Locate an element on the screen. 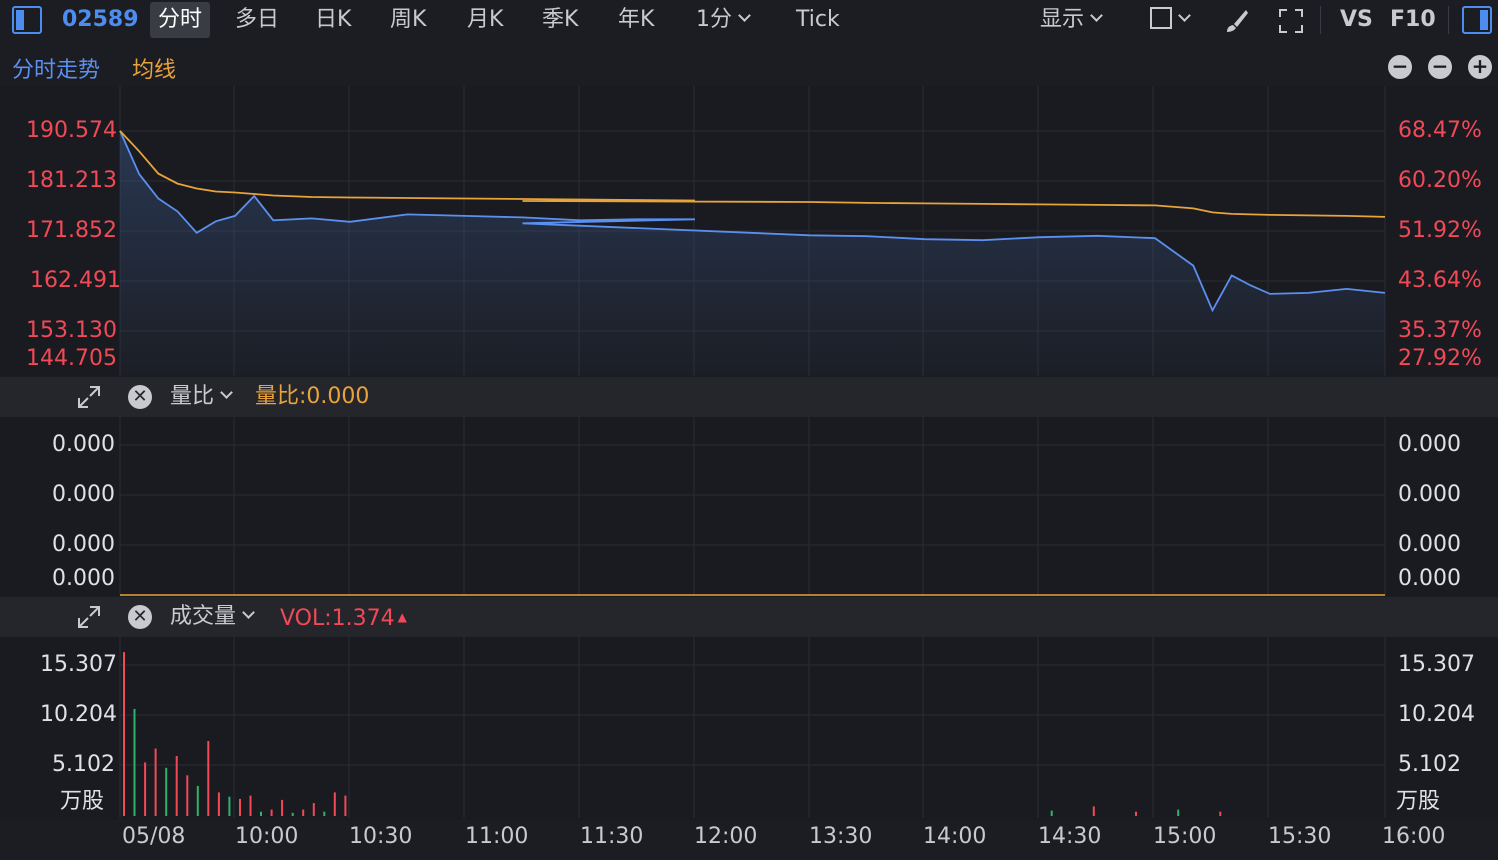  avg-line is located at coordinates (752, 174).